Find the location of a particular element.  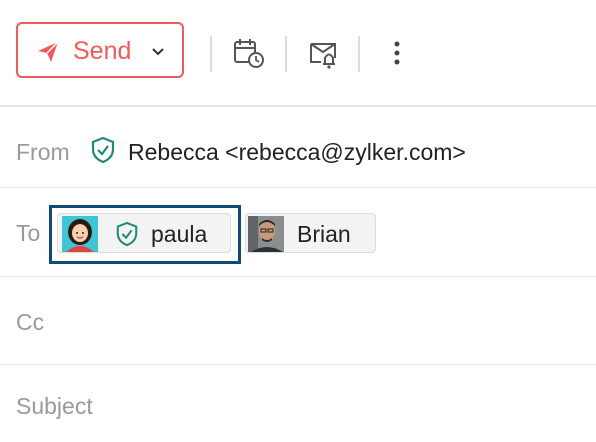

schedule-send-icon is located at coordinates (249, 53).